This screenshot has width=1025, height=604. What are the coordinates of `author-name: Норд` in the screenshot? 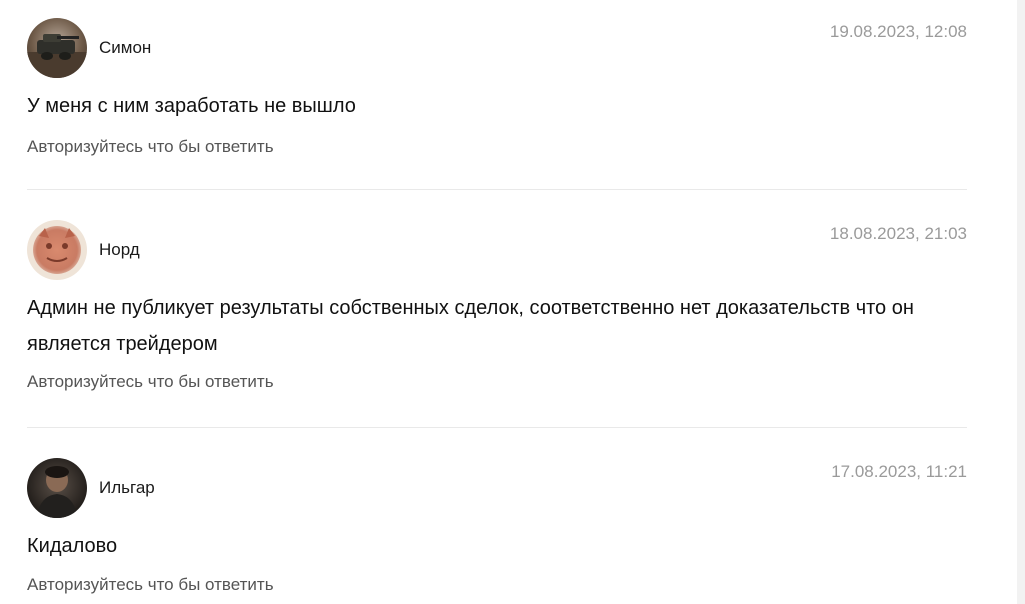 It's located at (119, 249).